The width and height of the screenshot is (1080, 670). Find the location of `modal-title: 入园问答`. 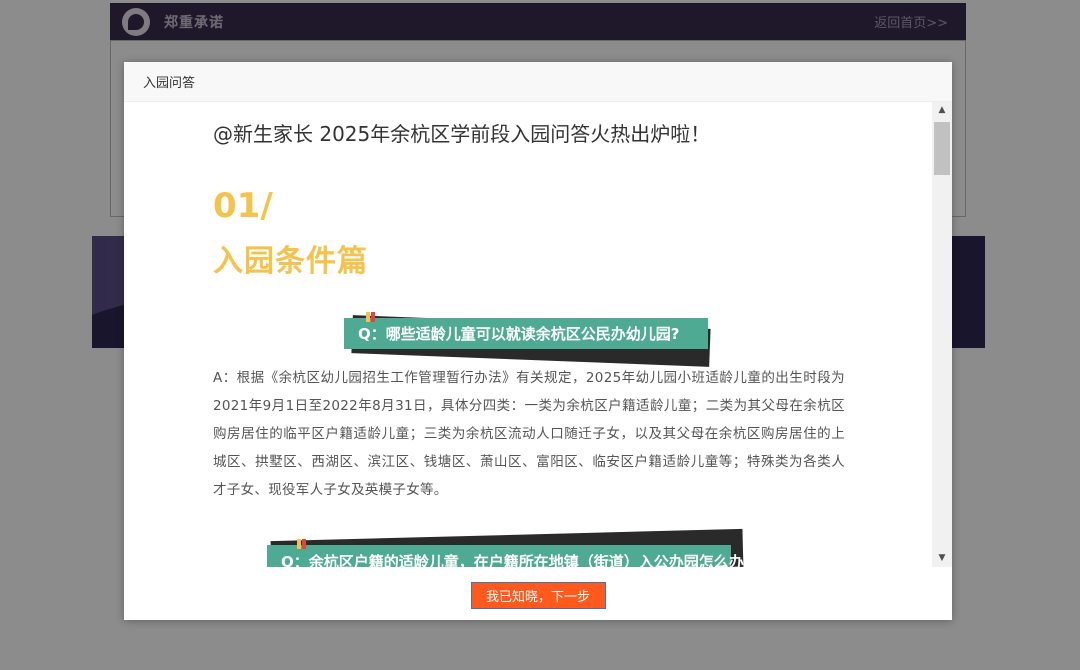

modal-title: 入园问答 is located at coordinates (169, 83).